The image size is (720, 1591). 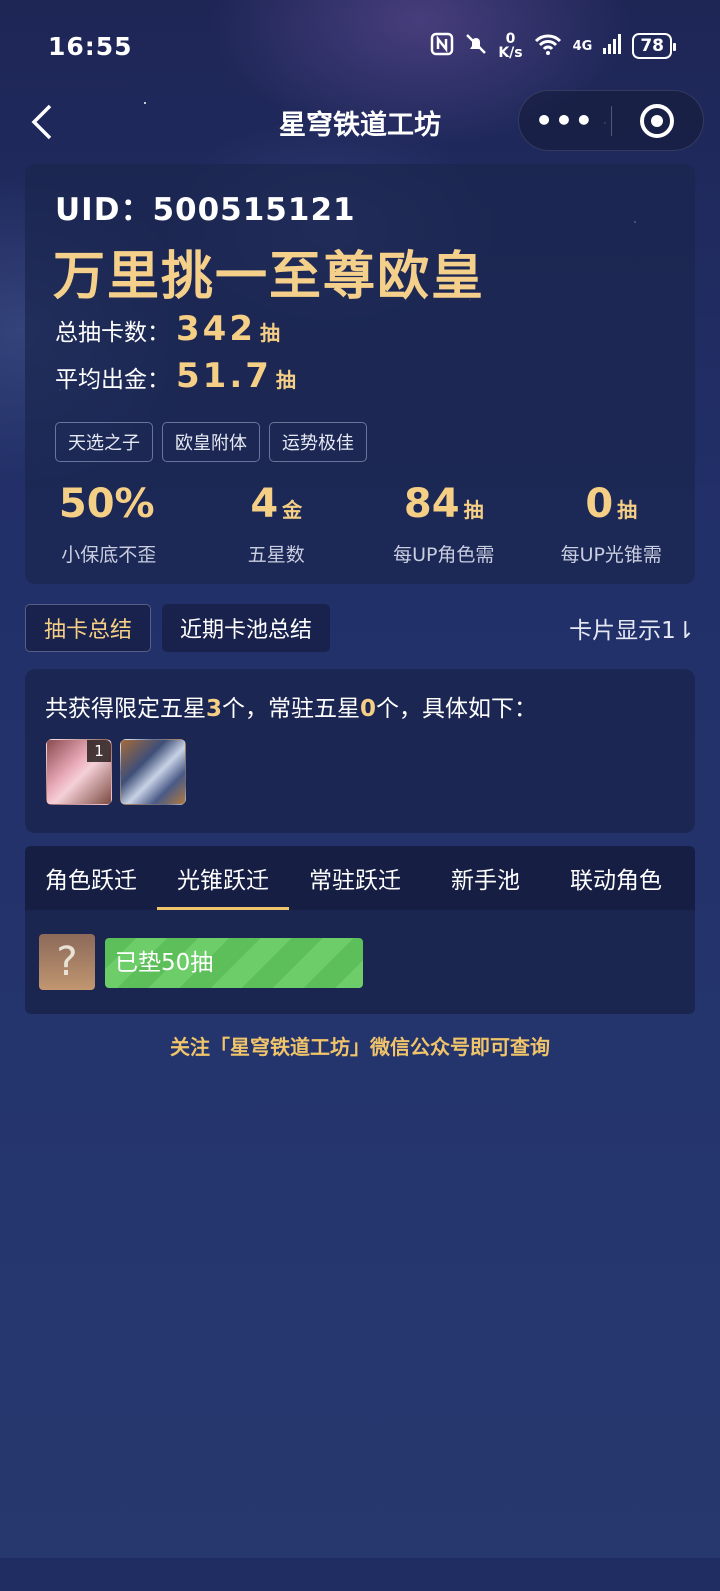 What do you see at coordinates (216, 329) in the screenshot?
I see `total-draws-value: 342` at bounding box center [216, 329].